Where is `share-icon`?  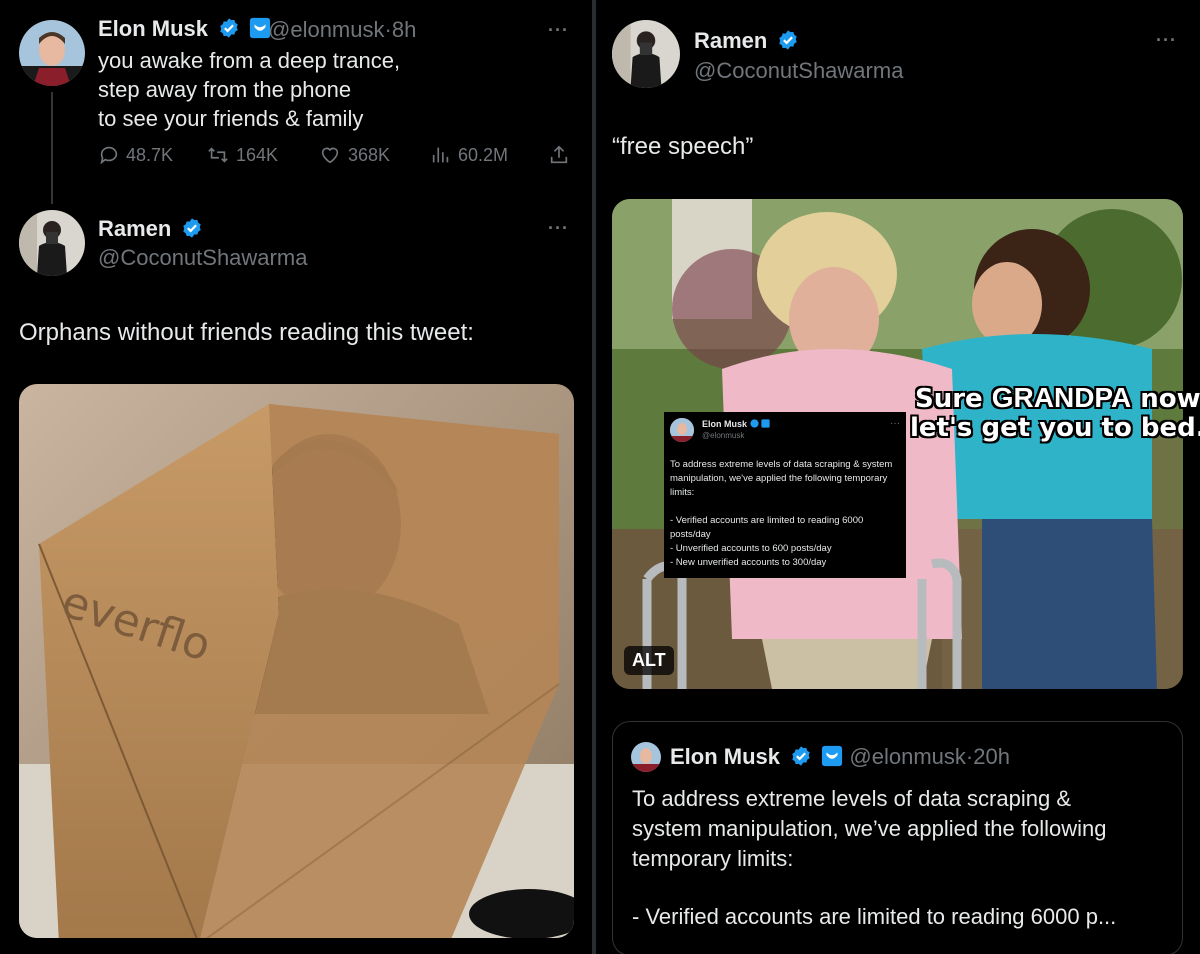 share-icon is located at coordinates (559, 154).